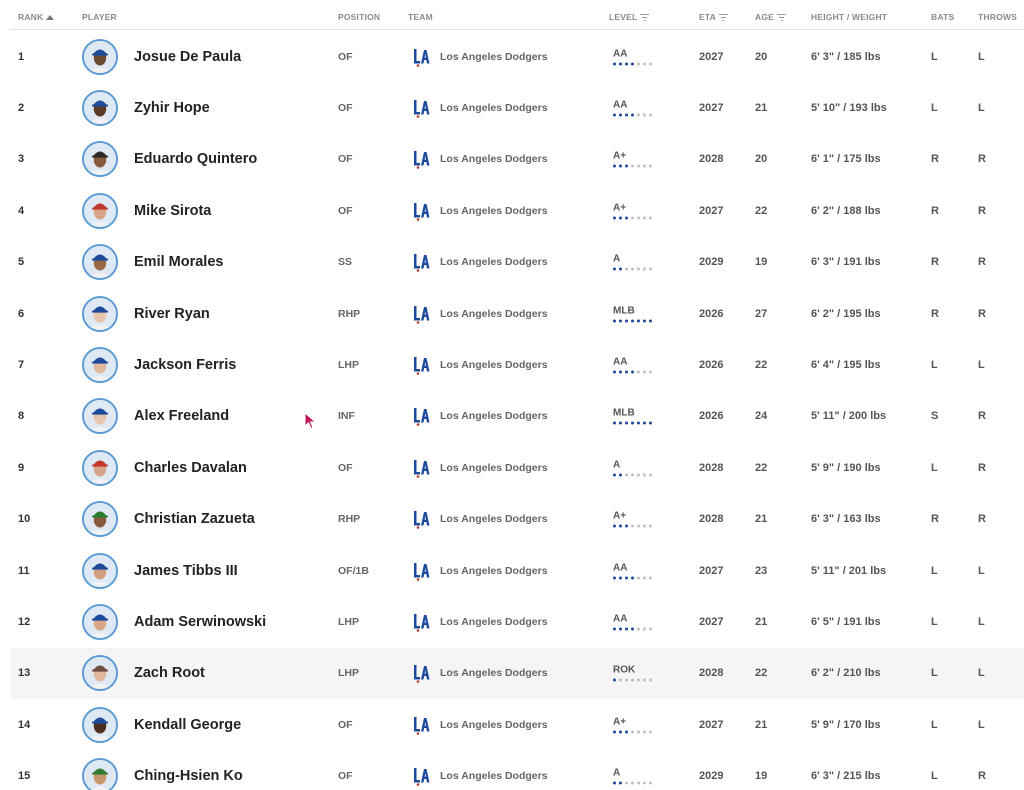 The width and height of the screenshot is (1024, 790). I want to click on header-age: AGE, so click(771, 17).